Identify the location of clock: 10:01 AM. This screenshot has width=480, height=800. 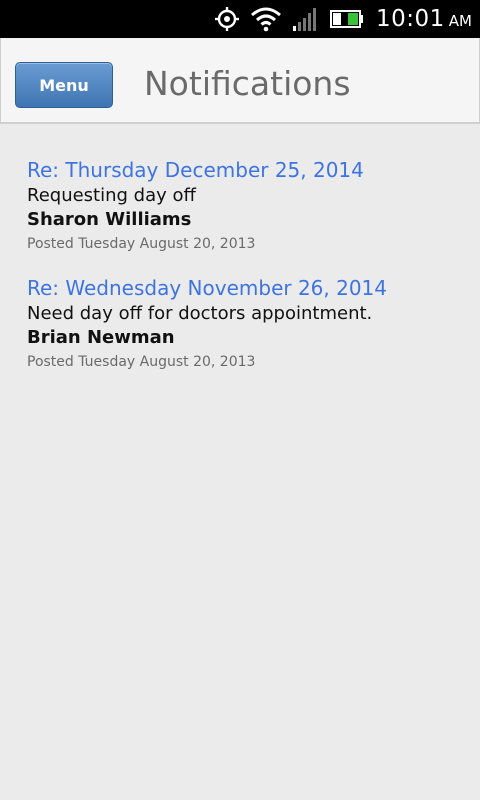
(424, 19).